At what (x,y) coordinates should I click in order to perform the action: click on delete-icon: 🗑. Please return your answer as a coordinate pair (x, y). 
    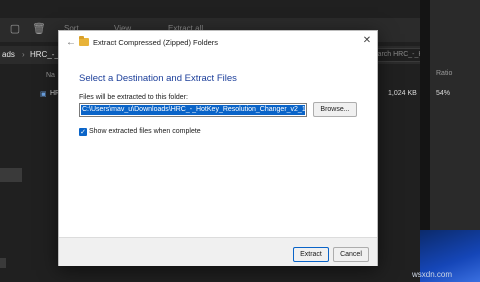
    Looking at the image, I should click on (39, 29).